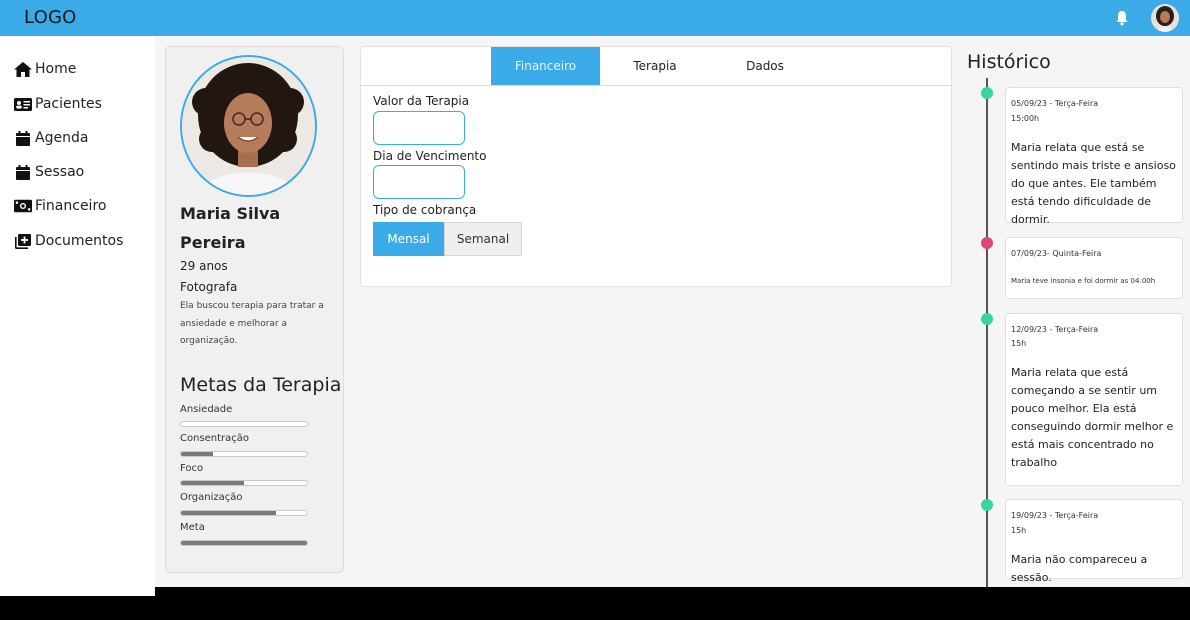 This screenshot has width=1190, height=620. I want to click on patient-occupation: Fotografa, so click(209, 287).